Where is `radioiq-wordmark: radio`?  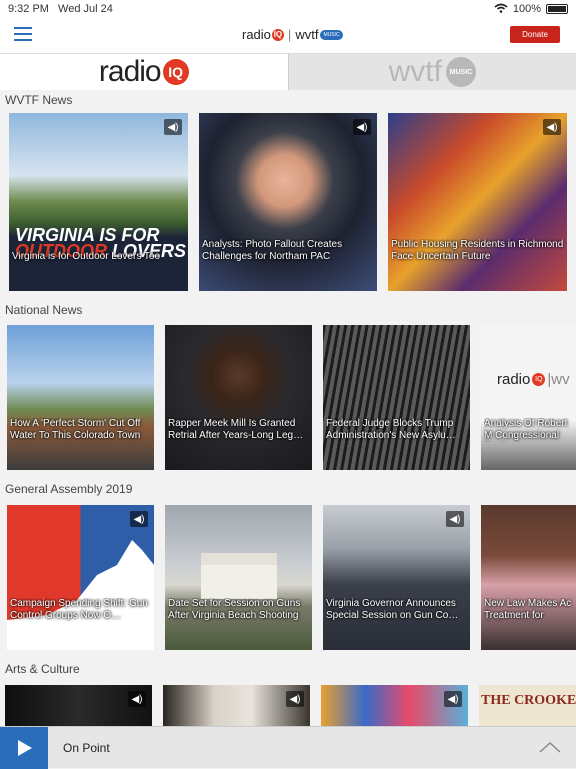
radioiq-wordmark: radio is located at coordinates (130, 72).